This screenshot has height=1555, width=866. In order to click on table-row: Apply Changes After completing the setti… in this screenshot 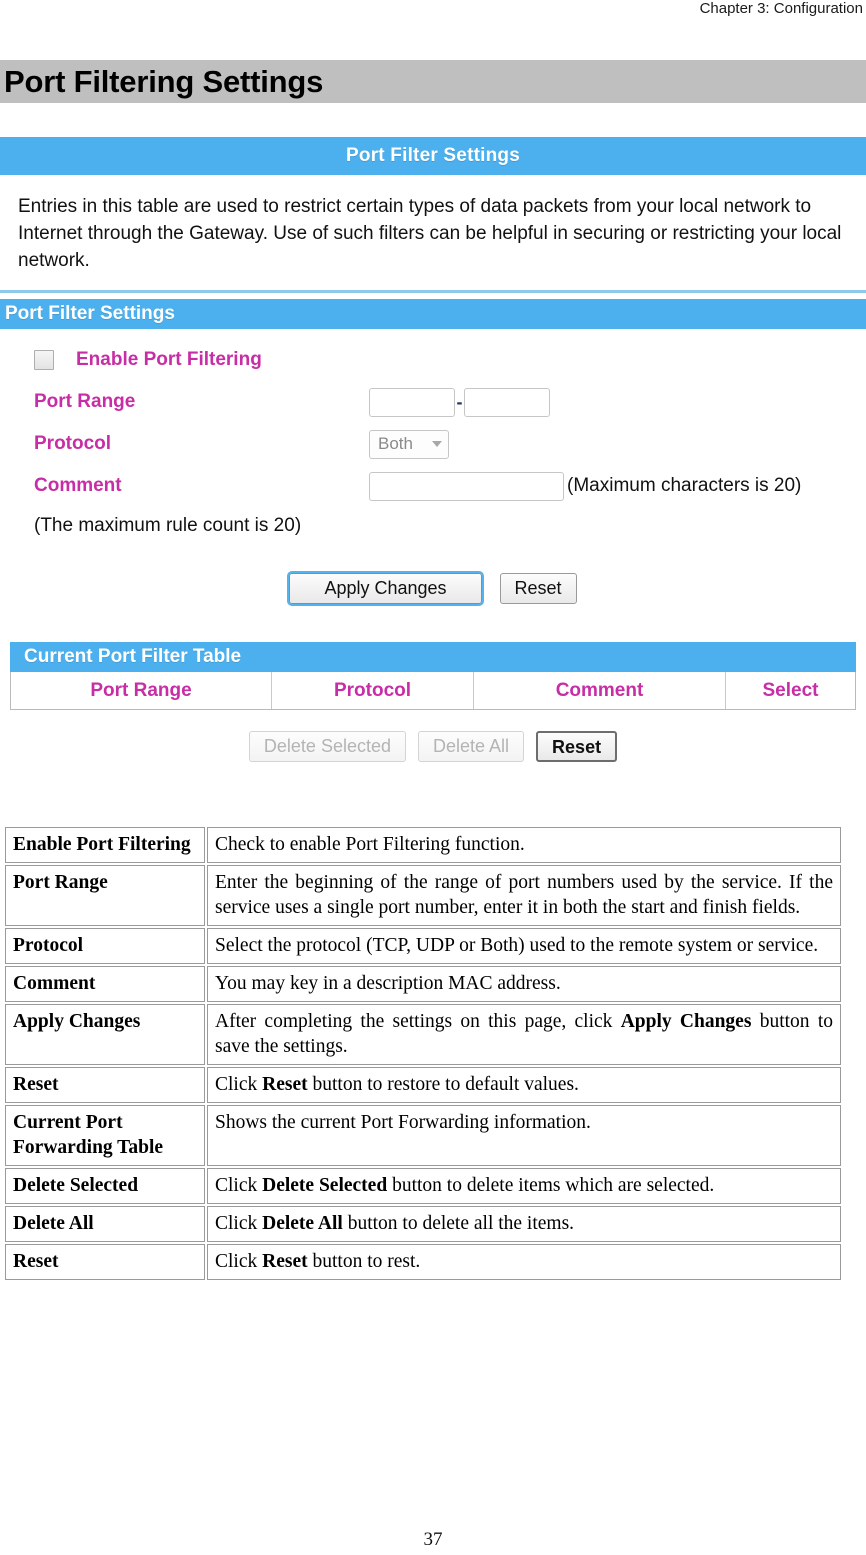, I will do `click(423, 1034)`.